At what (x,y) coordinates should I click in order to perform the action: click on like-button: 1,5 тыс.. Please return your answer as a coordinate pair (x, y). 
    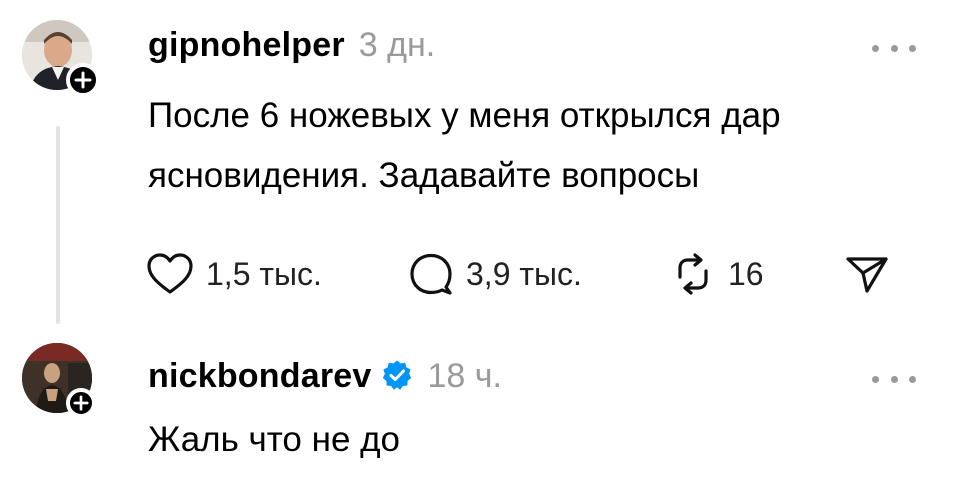
    Looking at the image, I should click on (234, 274).